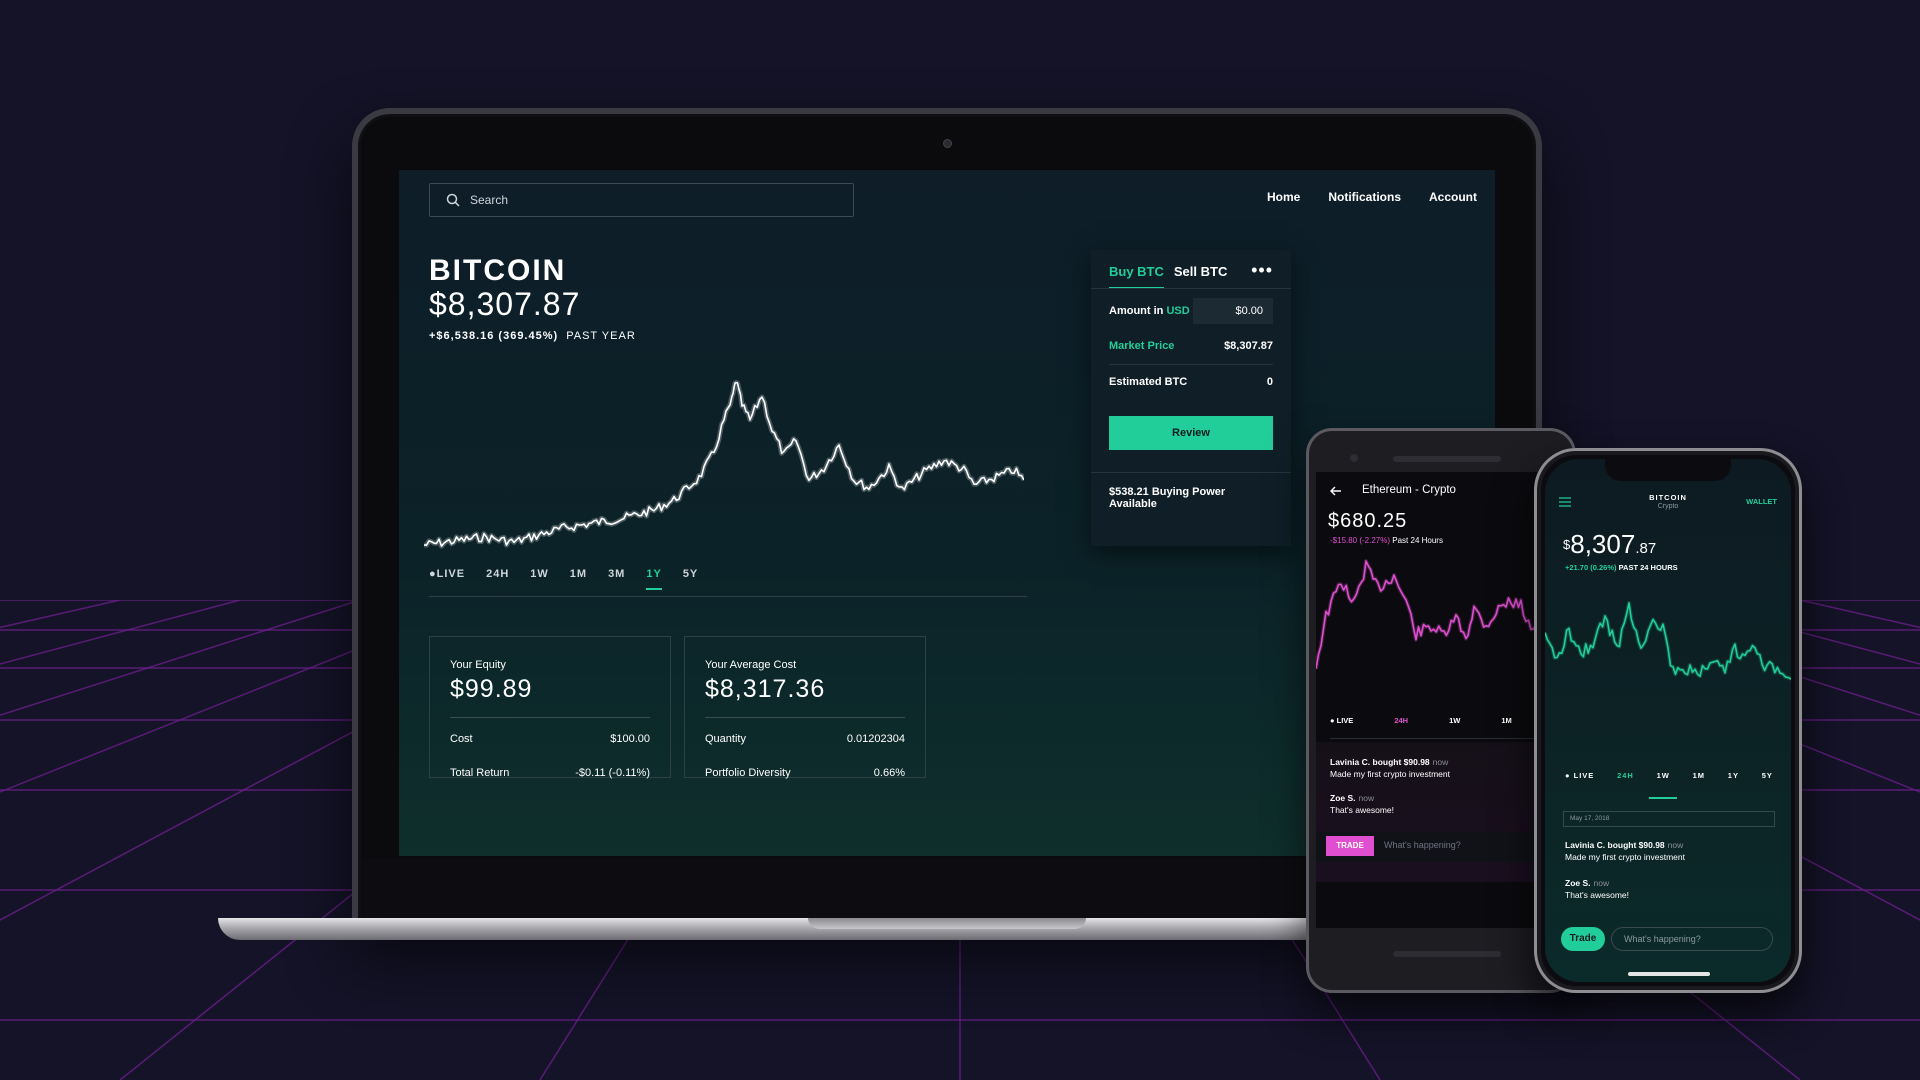 The width and height of the screenshot is (1920, 1080). What do you see at coordinates (1191, 382) in the screenshot?
I see `estimated-row: Estimated BTC 0` at bounding box center [1191, 382].